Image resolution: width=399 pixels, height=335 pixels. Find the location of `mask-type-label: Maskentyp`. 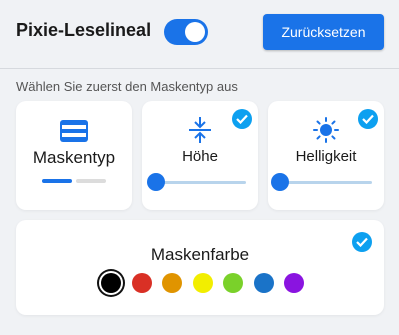

mask-type-label: Maskentyp is located at coordinates (74, 157).